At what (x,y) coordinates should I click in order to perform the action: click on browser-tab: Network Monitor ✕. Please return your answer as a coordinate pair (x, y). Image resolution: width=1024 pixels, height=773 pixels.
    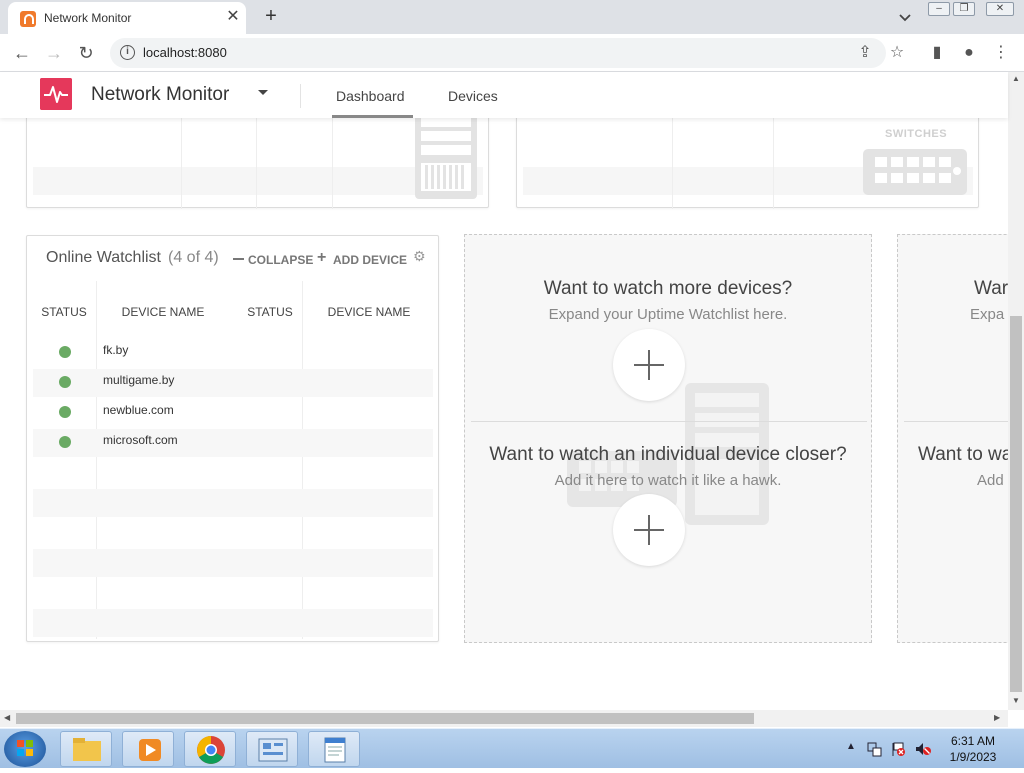
    Looking at the image, I should click on (127, 18).